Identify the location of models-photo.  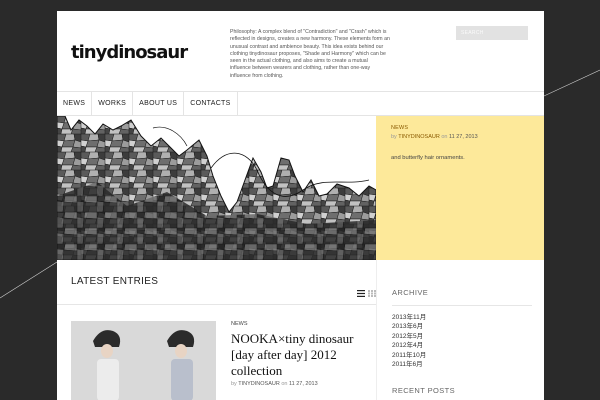
(143, 360).